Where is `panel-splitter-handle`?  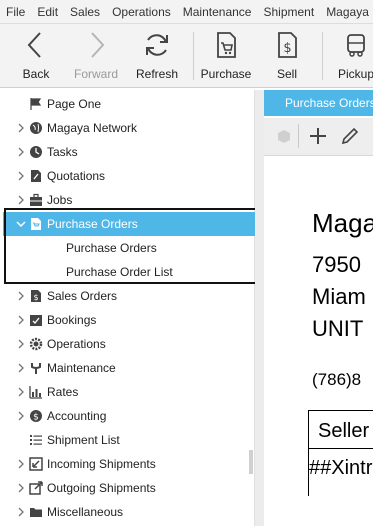 panel-splitter-handle is located at coordinates (251, 462).